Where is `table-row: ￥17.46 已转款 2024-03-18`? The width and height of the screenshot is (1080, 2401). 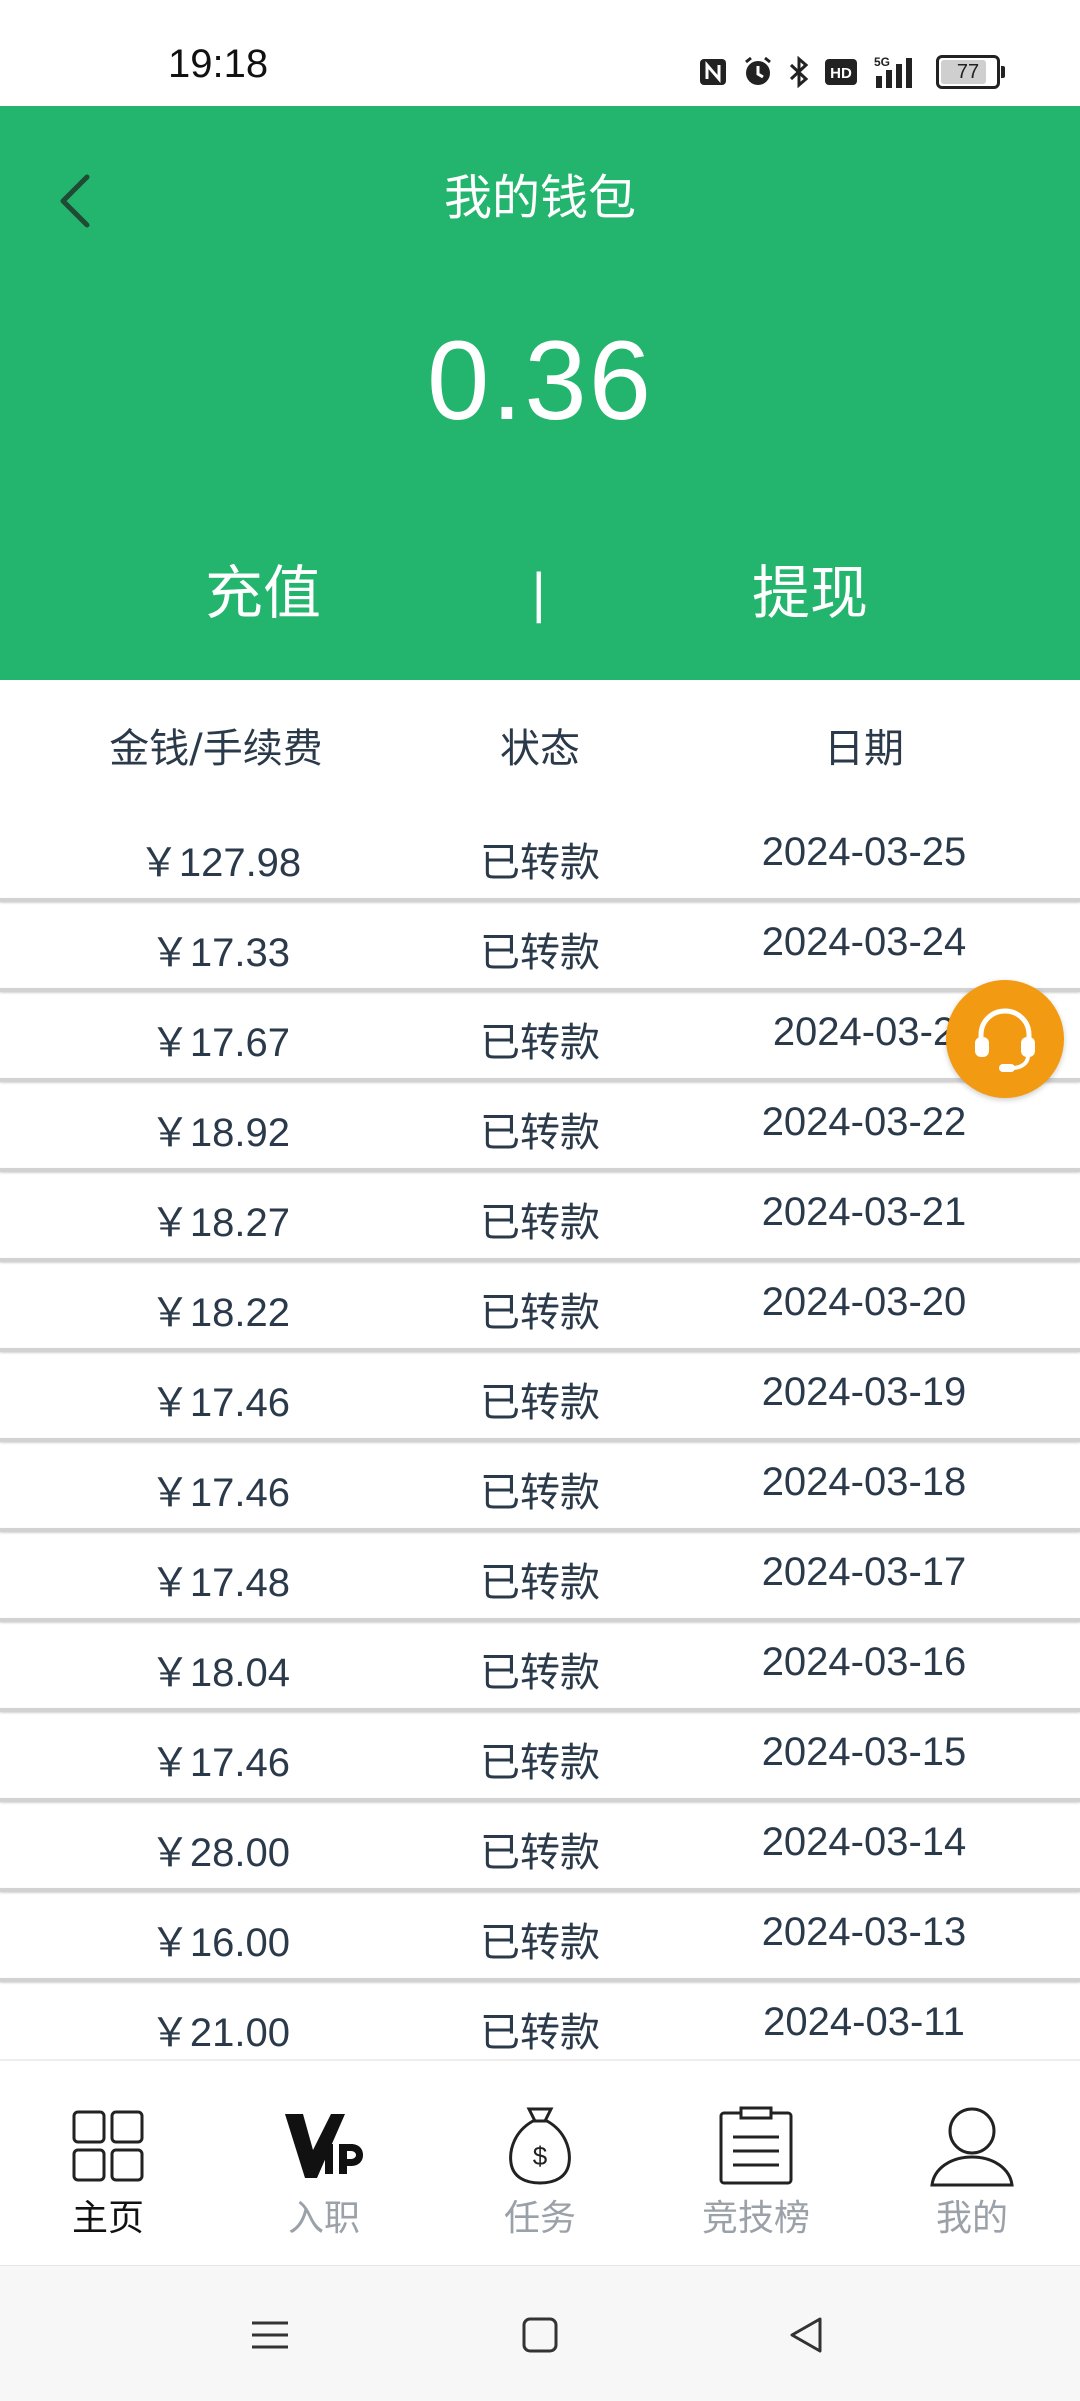 table-row: ￥17.46 已转款 2024-03-18 is located at coordinates (540, 1487).